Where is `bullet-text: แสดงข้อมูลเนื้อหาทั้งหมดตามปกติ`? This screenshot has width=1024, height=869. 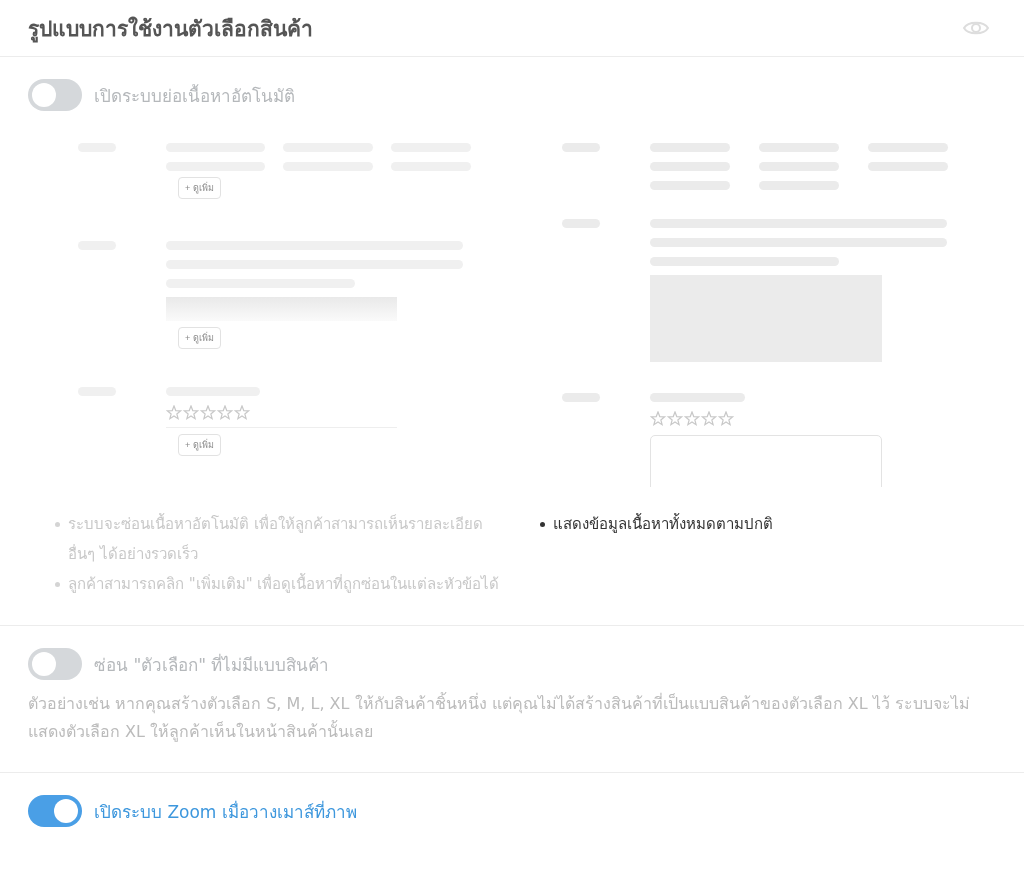 bullet-text: แสดงข้อมูลเนื้อหาทั้งหมดตามปกติ is located at coordinates (663, 523).